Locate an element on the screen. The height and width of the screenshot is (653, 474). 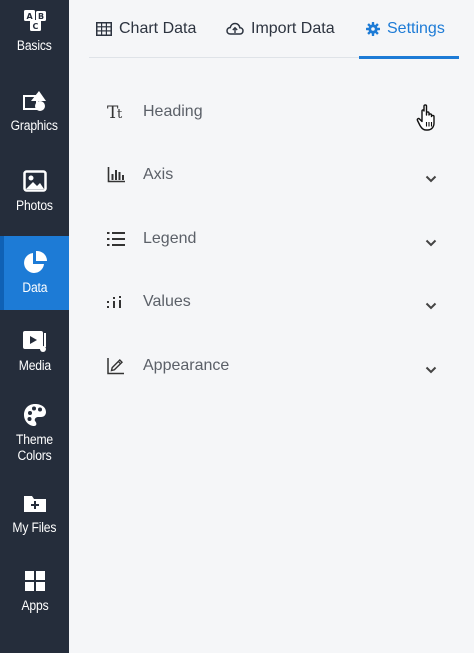
text-style-icon: T t is located at coordinates (119, 112).